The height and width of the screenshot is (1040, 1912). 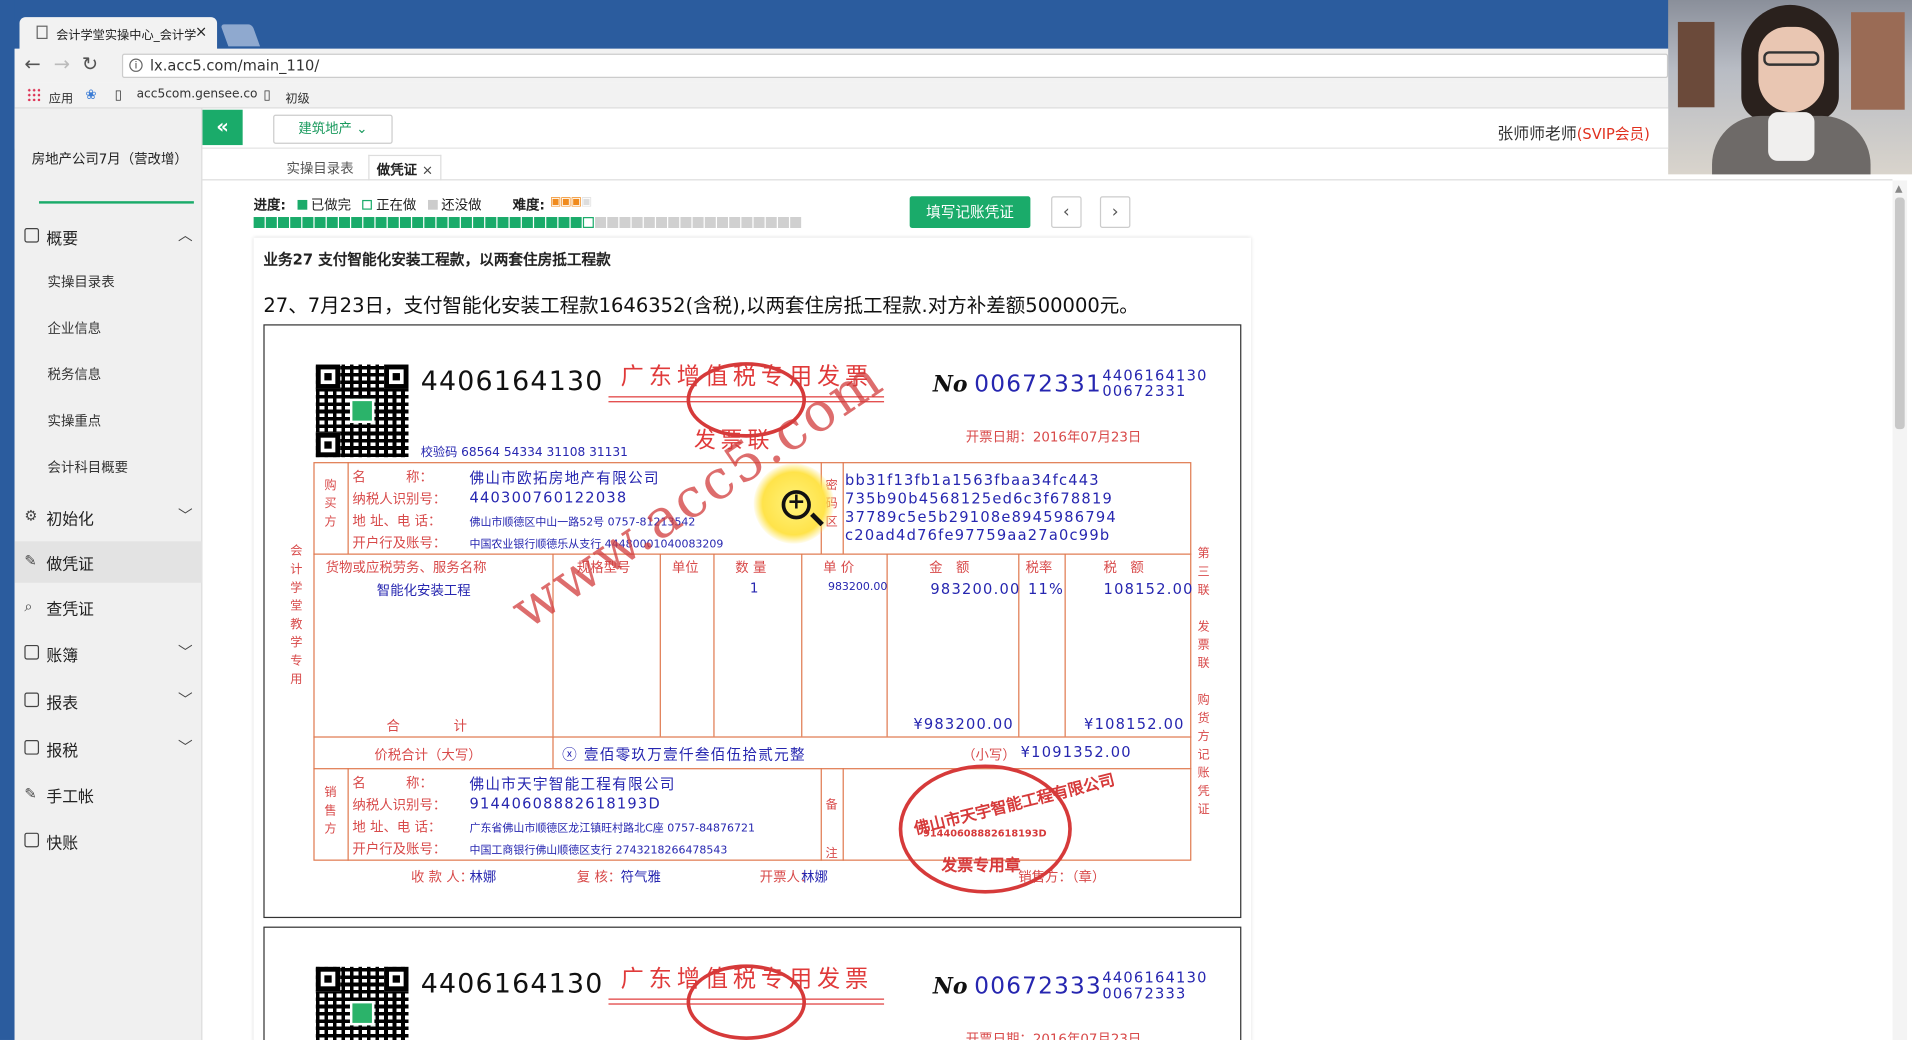 I want to click on tab-make-voucher: 做凭证 ×, so click(x=405, y=167).